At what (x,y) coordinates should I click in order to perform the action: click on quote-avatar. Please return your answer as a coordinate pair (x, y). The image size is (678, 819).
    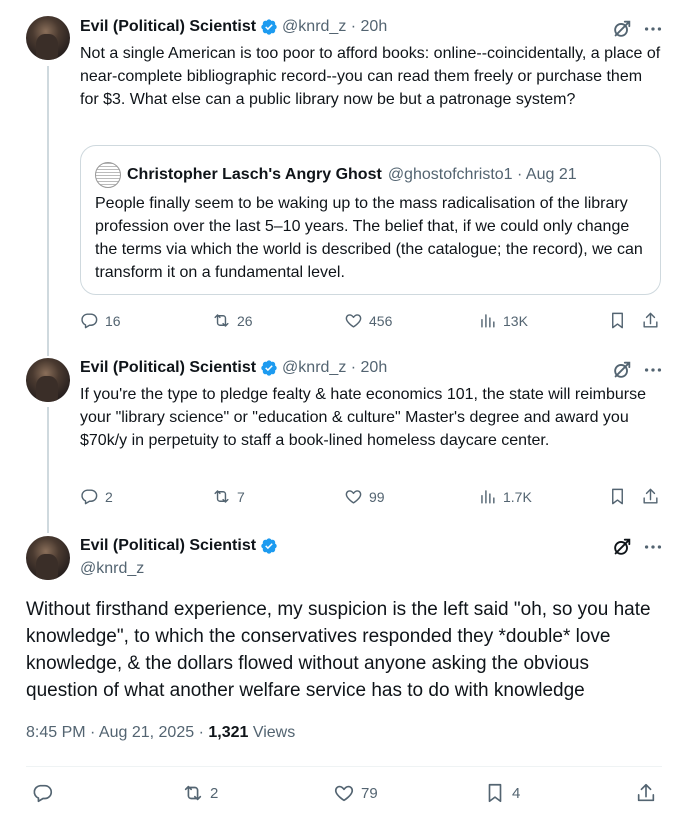
    Looking at the image, I should click on (108, 175).